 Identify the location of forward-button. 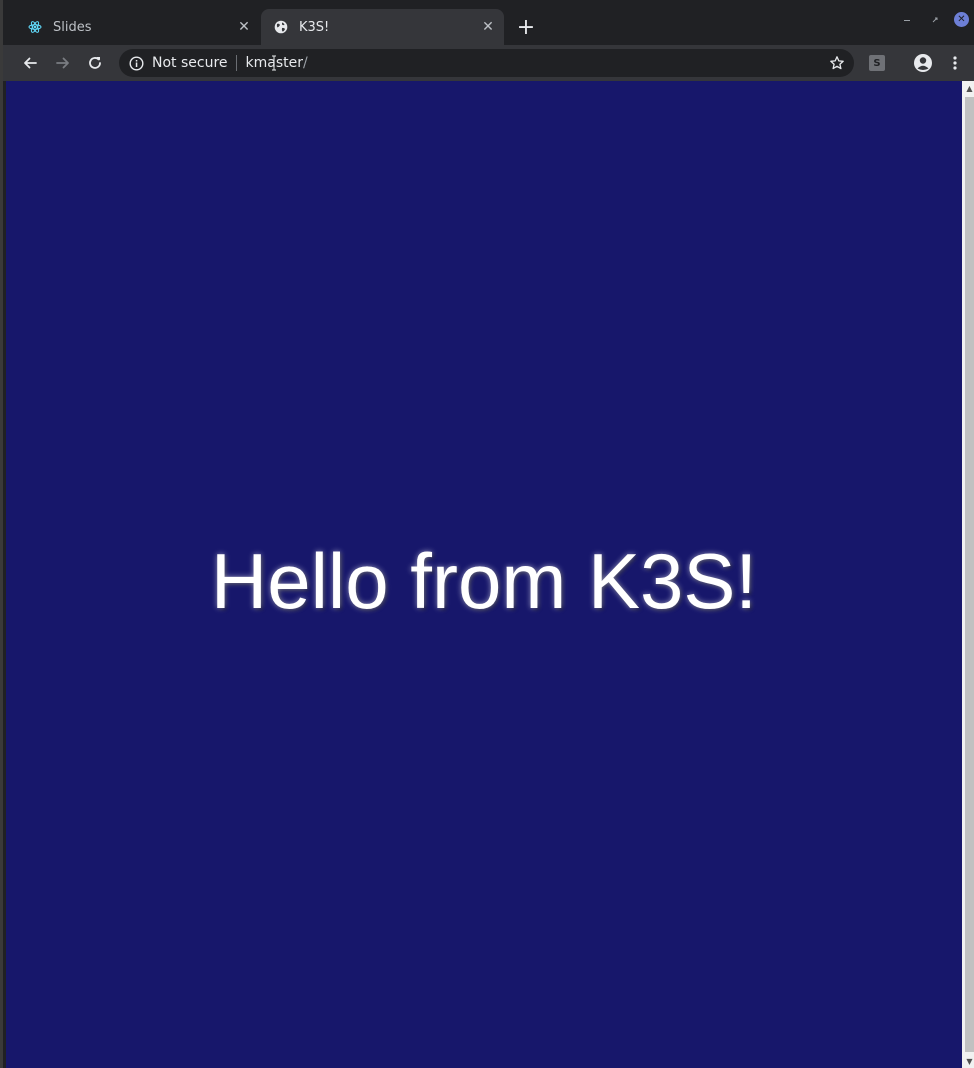
(63, 63).